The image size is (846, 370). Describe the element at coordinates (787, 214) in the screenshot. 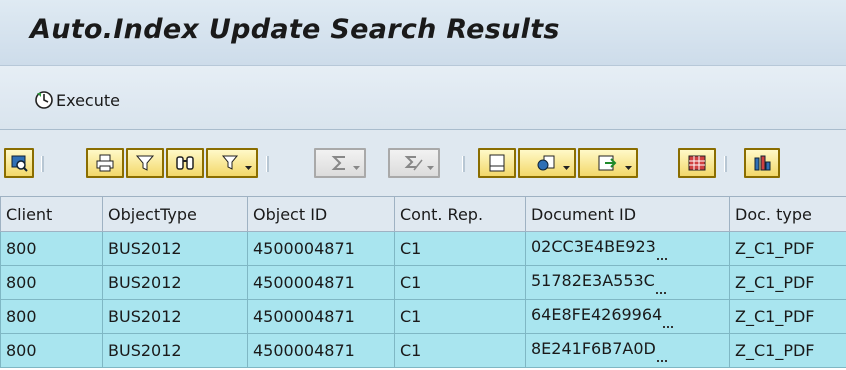

I see `column-header-doc-type: Doc. type` at that location.